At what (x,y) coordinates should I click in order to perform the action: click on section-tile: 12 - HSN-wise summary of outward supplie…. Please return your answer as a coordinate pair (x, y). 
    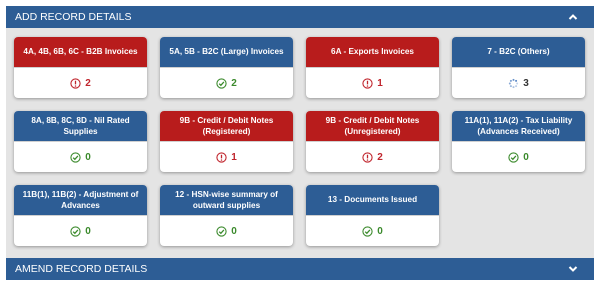
    Looking at the image, I should click on (226, 215).